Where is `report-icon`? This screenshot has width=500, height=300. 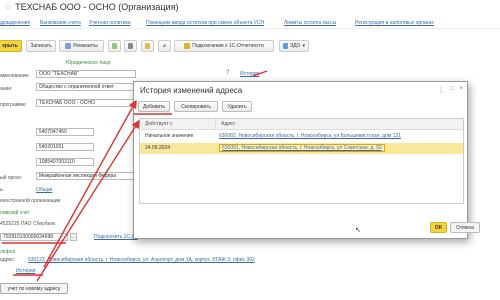 report-icon is located at coordinates (114, 46).